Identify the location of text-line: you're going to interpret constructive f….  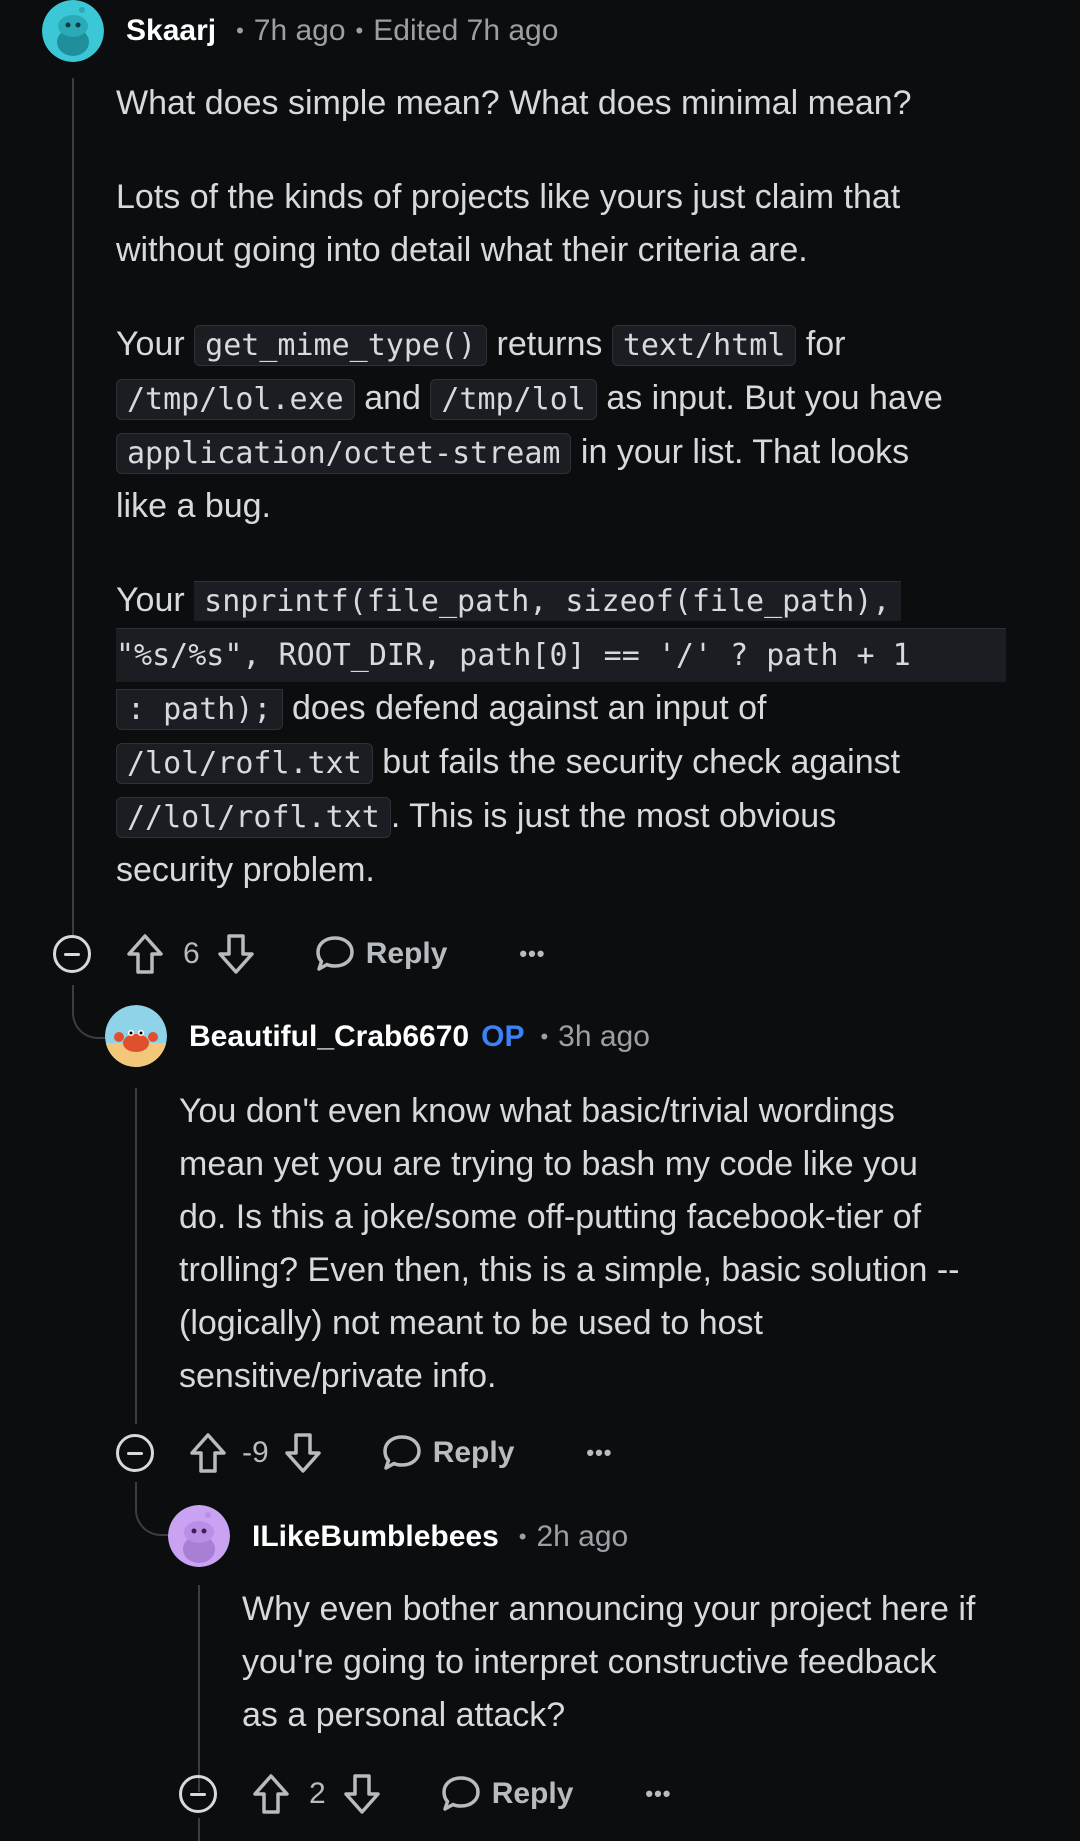
(589, 1662).